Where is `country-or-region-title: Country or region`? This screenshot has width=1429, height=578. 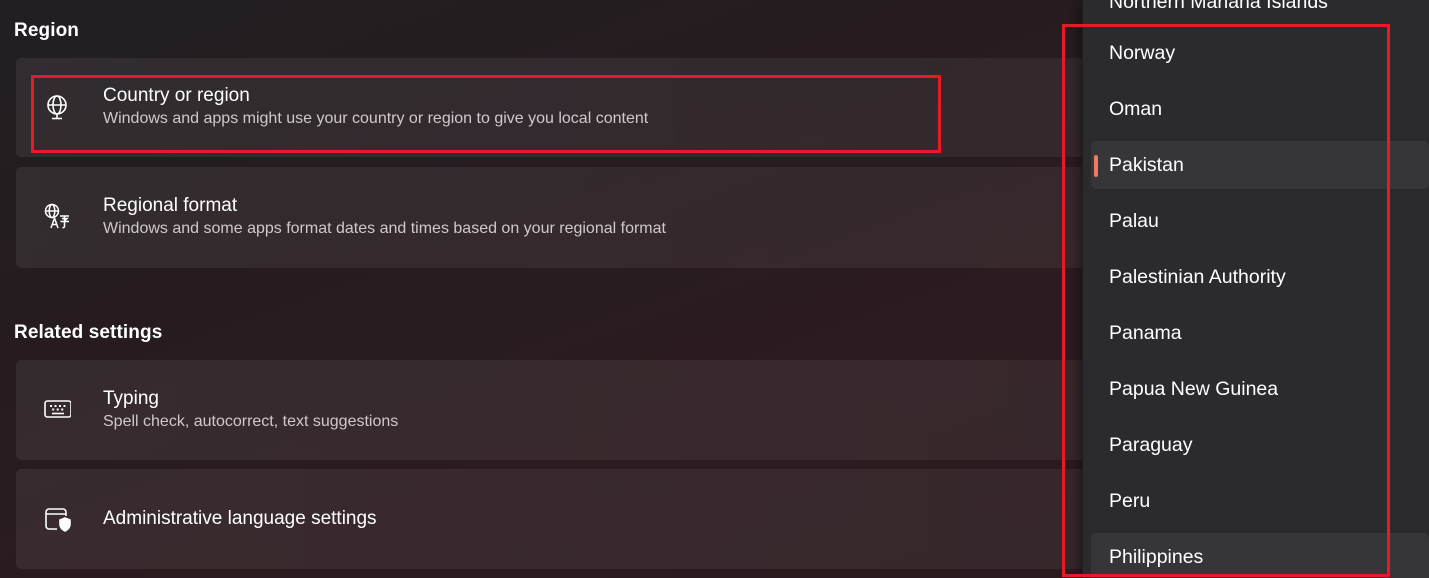 country-or-region-title: Country or region is located at coordinates (176, 95).